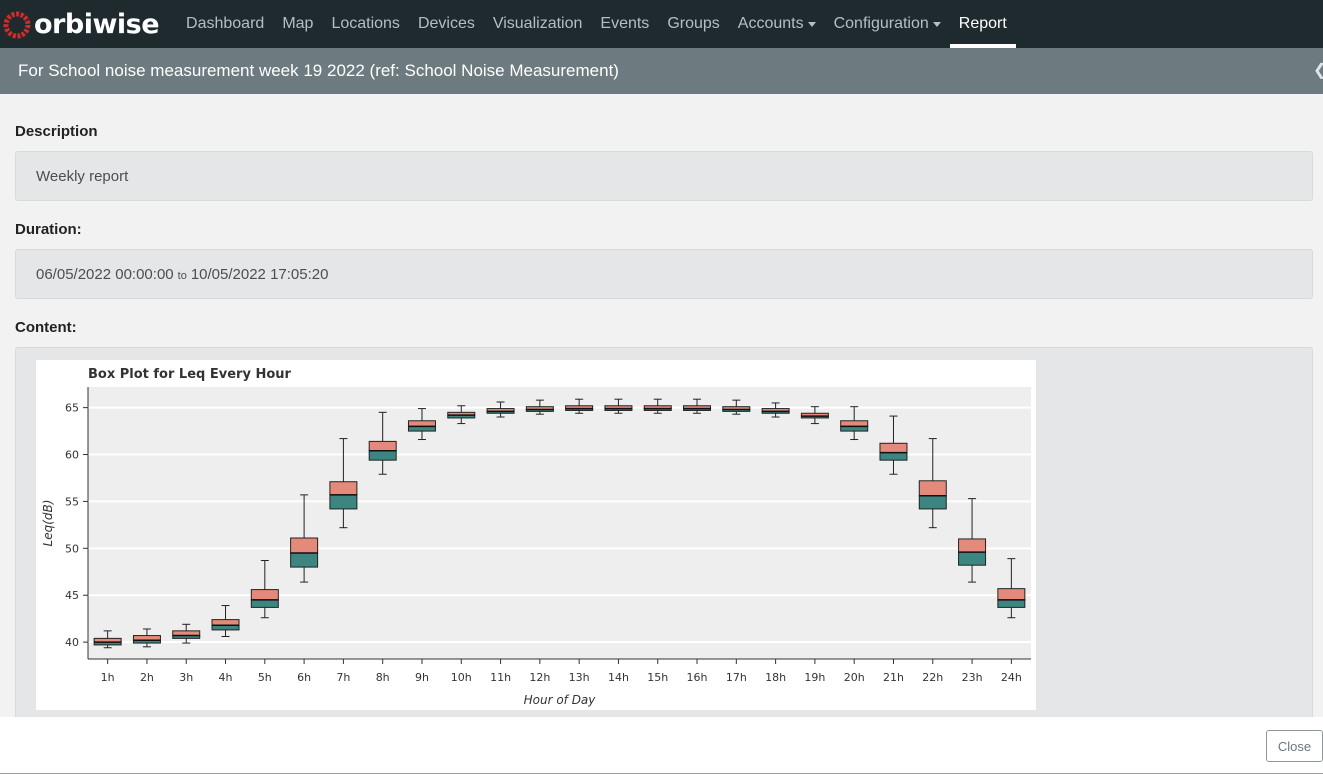 This screenshot has height=774, width=1323. What do you see at coordinates (422, 677) in the screenshot?
I see `x-tick-label: 9h` at bounding box center [422, 677].